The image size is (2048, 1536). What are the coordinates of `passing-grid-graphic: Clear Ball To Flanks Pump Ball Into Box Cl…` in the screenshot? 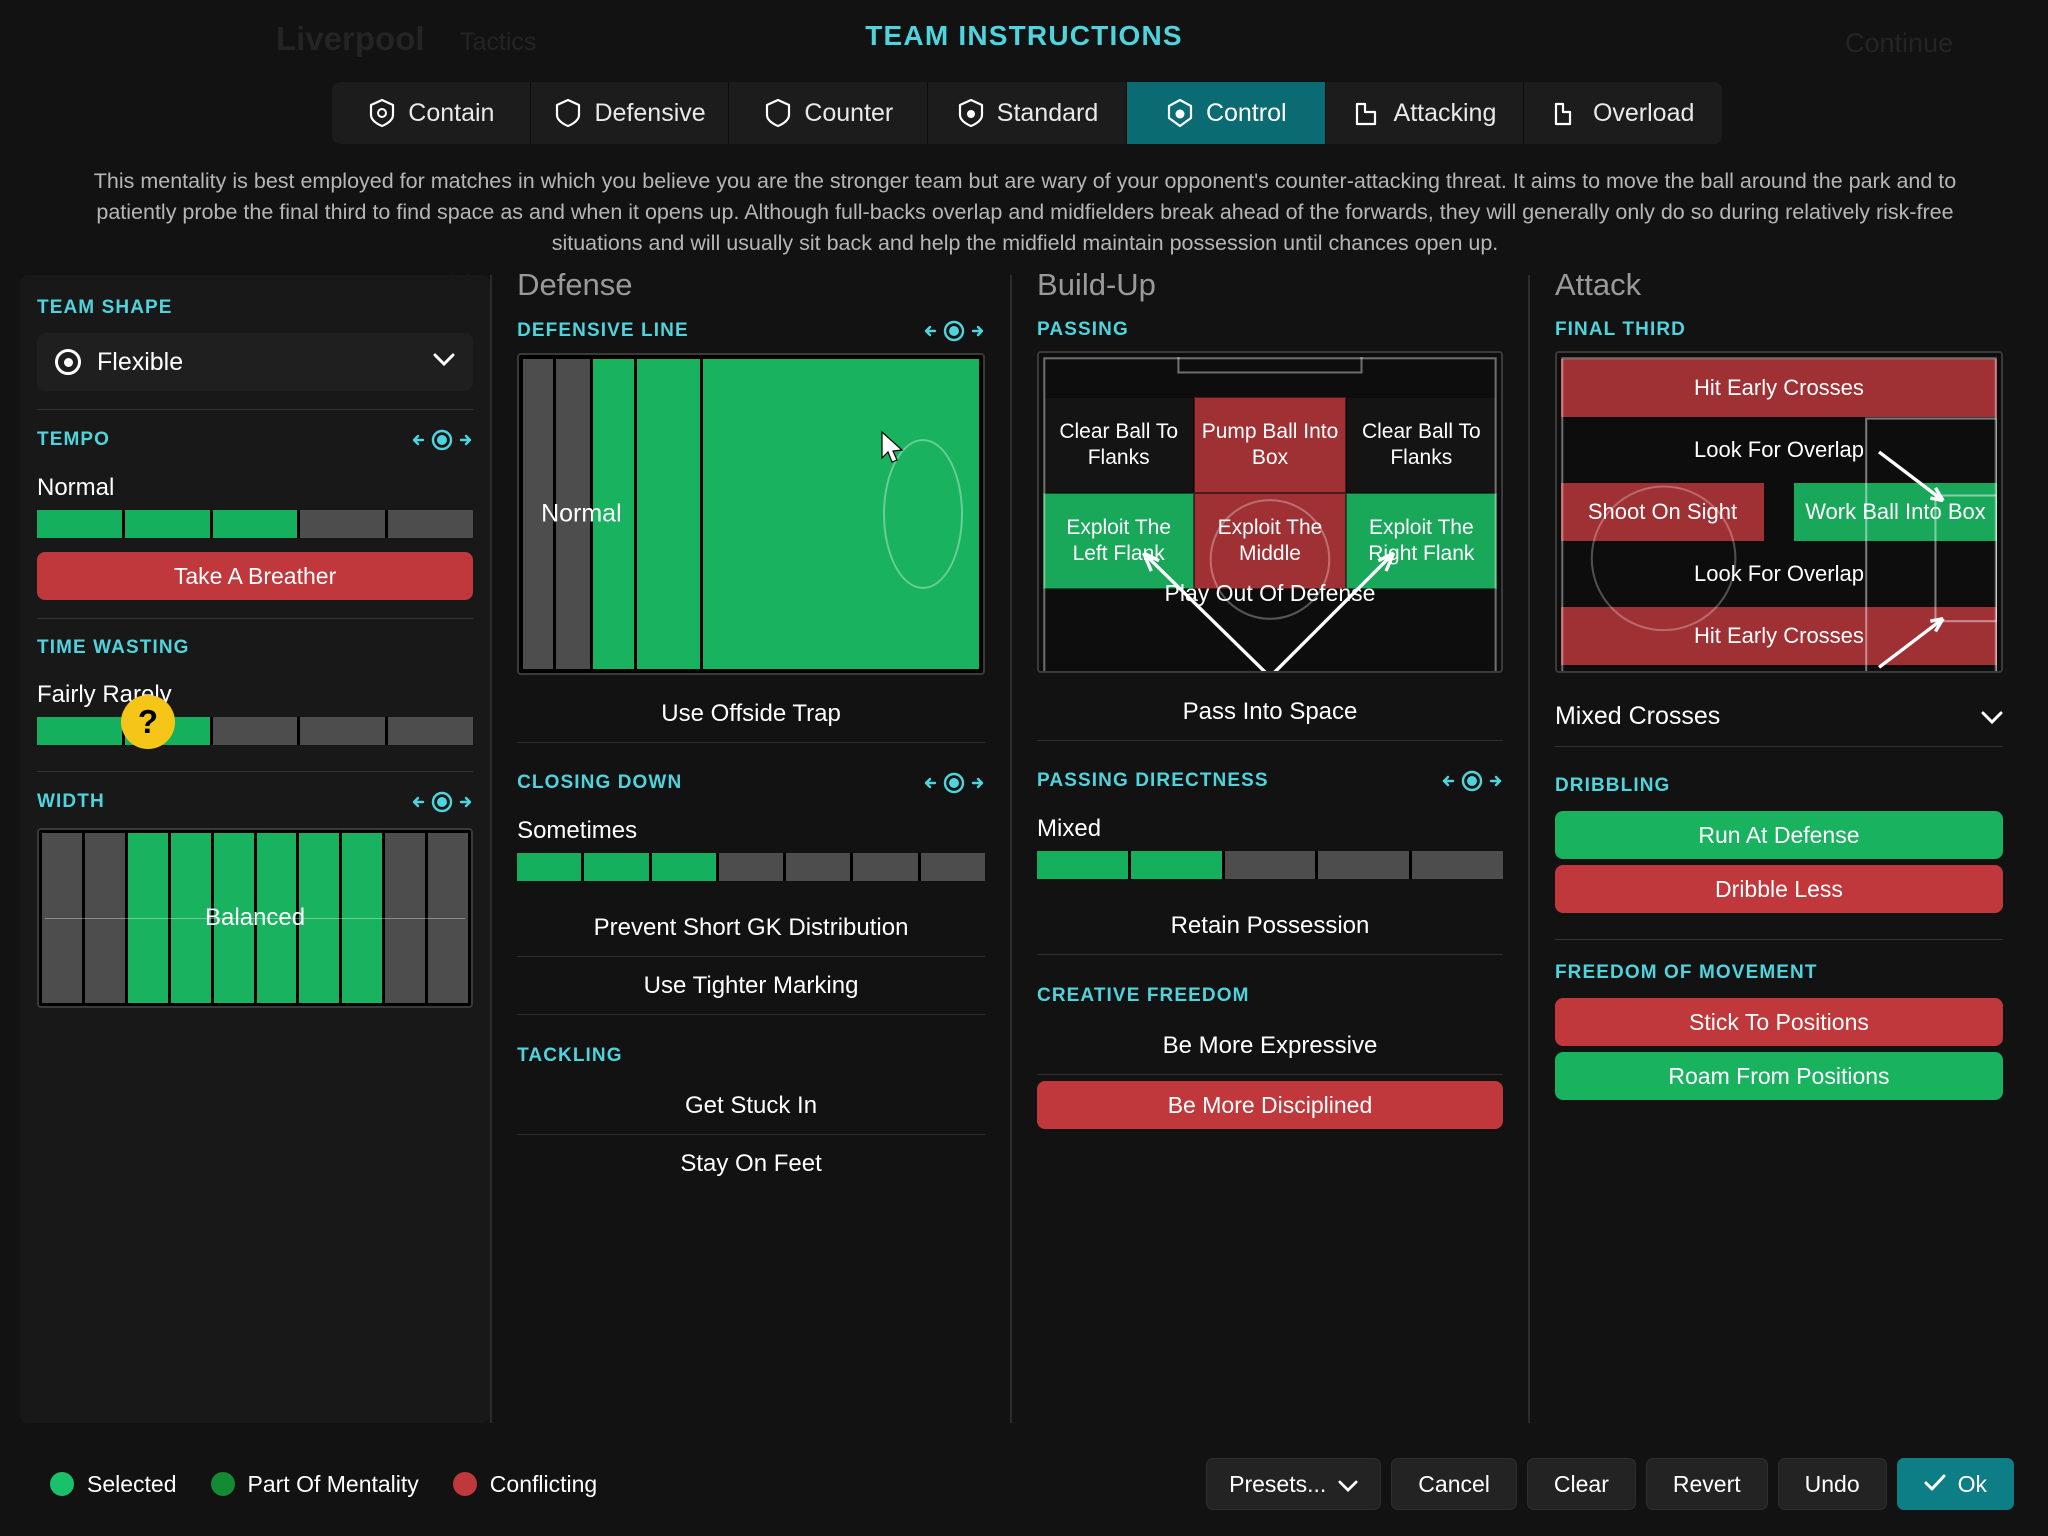 It's located at (1270, 512).